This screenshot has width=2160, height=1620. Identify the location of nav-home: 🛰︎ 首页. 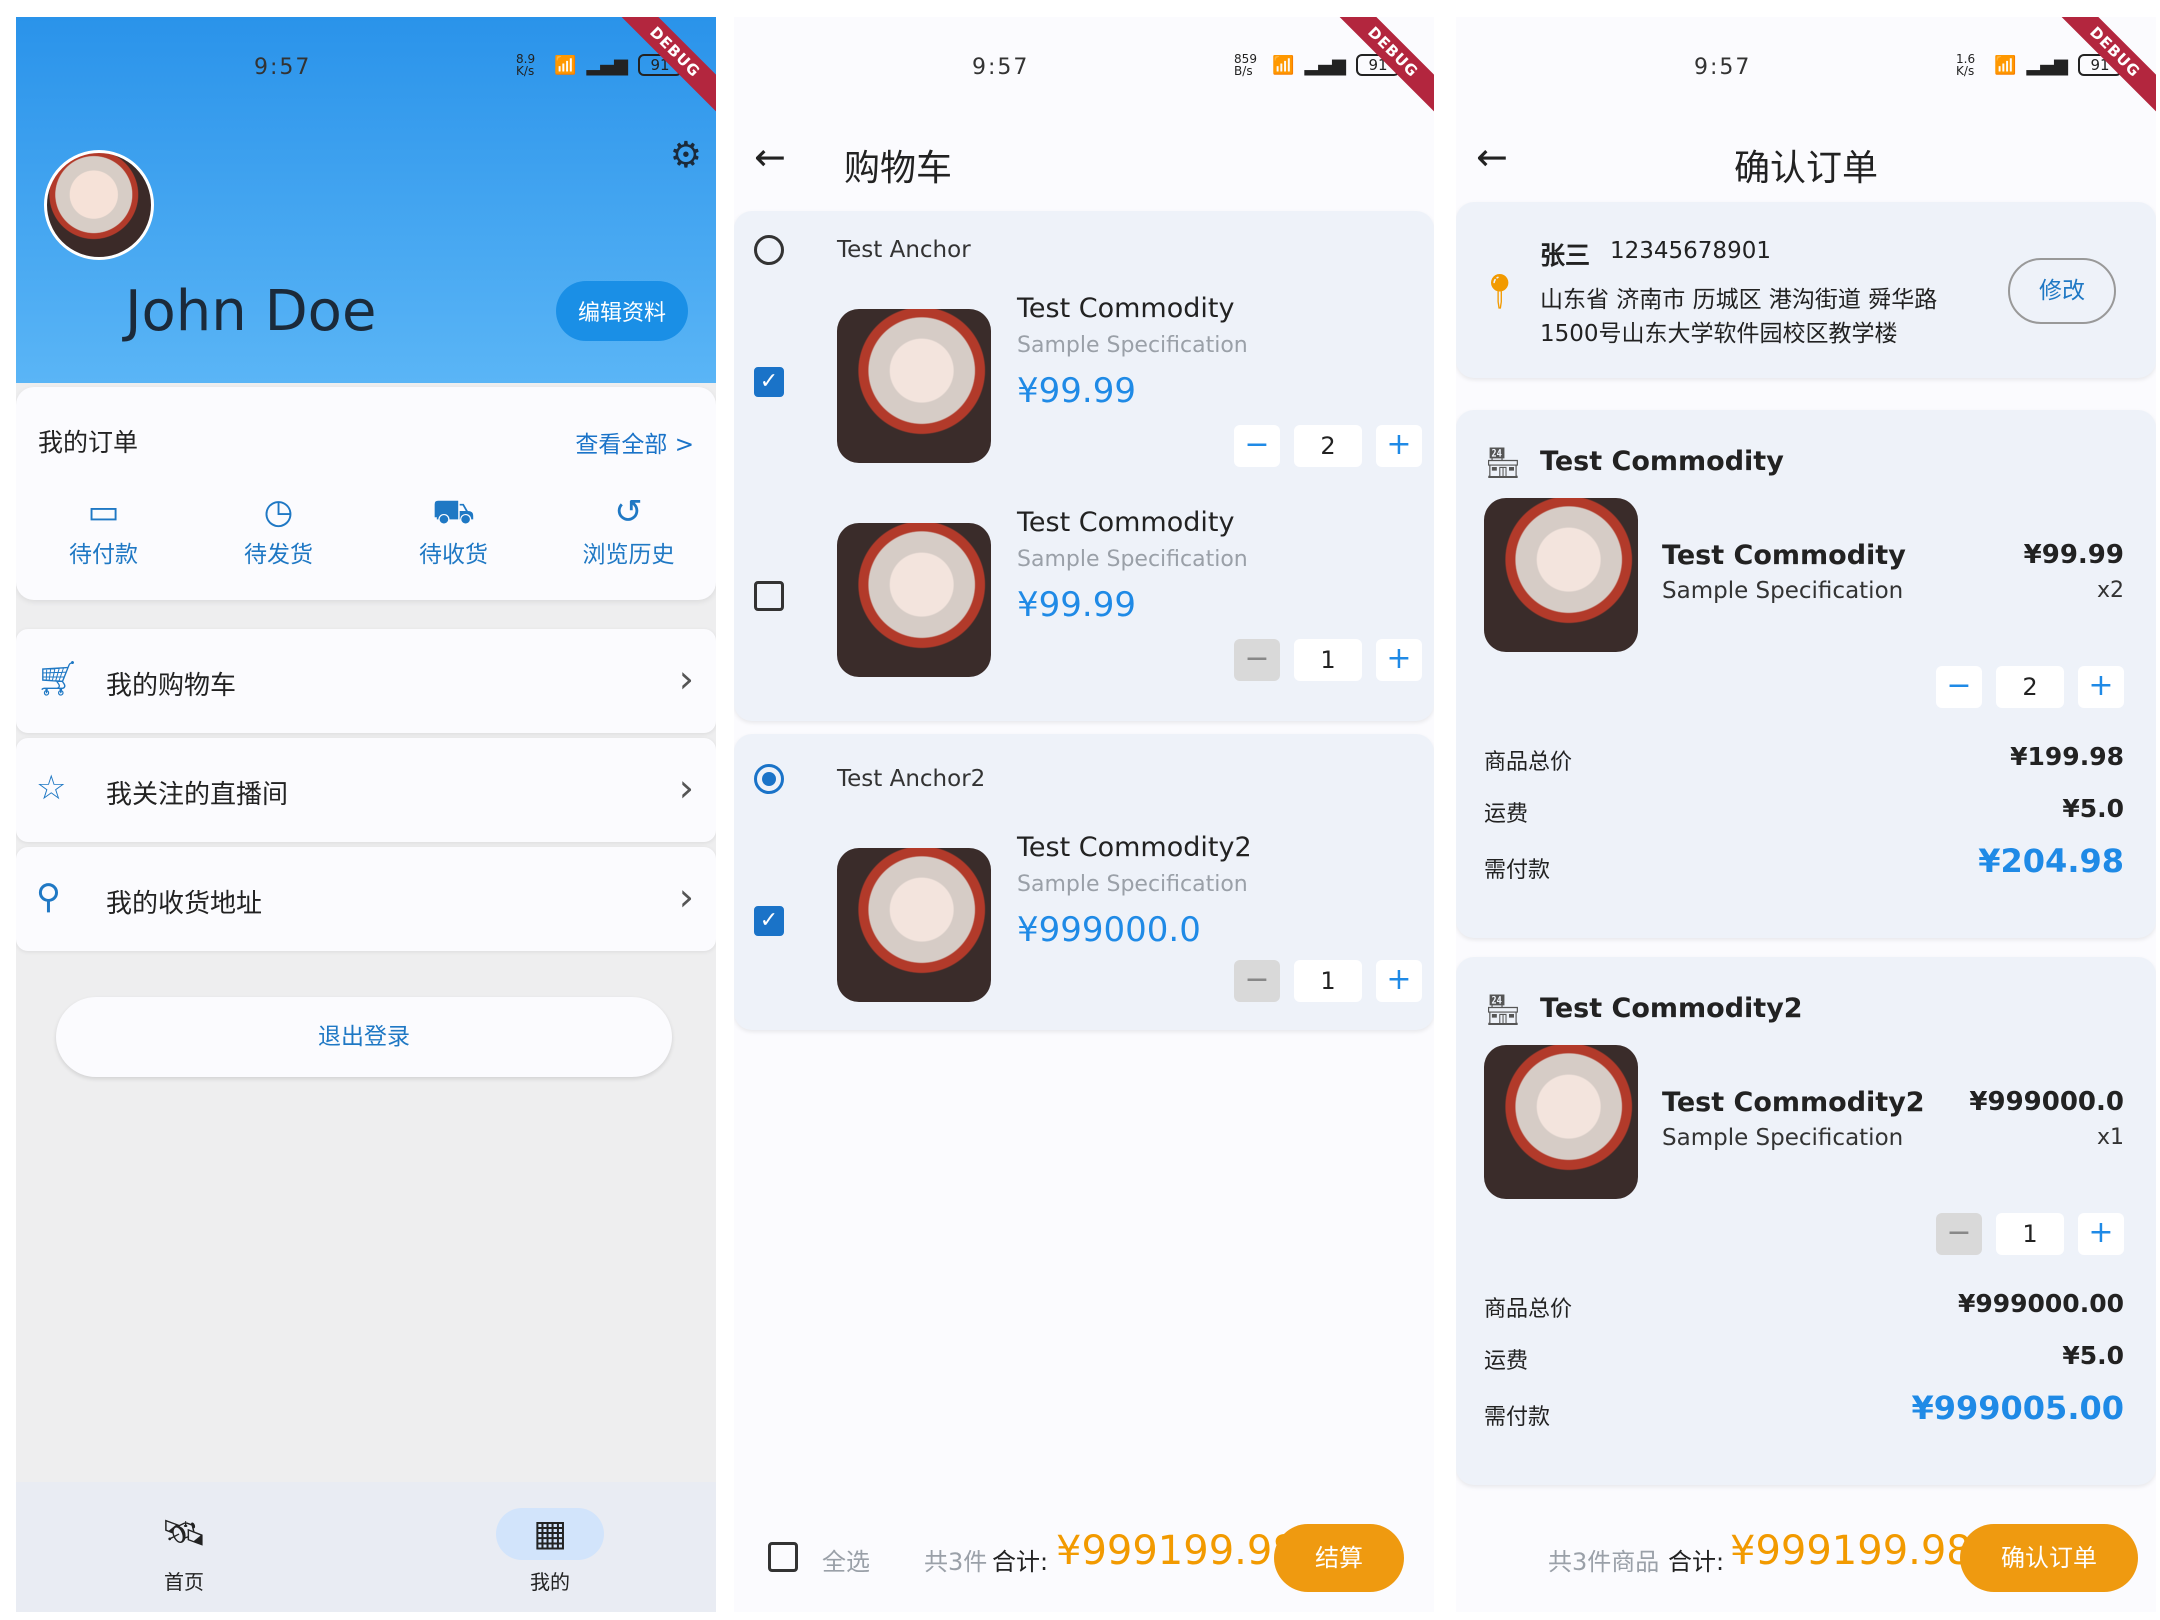
(184, 1551).